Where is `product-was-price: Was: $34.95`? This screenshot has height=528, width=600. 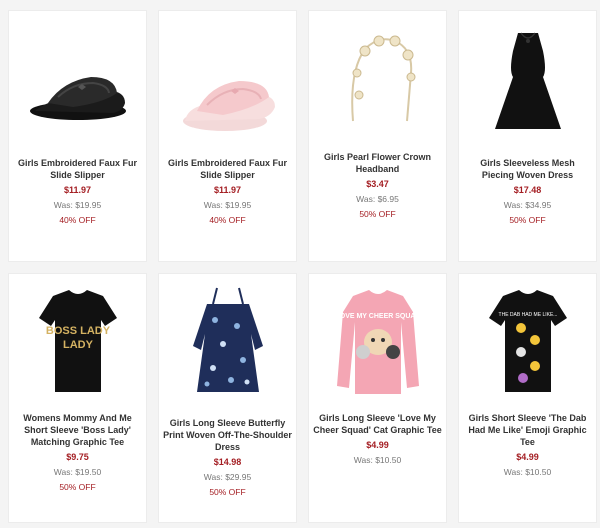 product-was-price: Was: $34.95 is located at coordinates (527, 205).